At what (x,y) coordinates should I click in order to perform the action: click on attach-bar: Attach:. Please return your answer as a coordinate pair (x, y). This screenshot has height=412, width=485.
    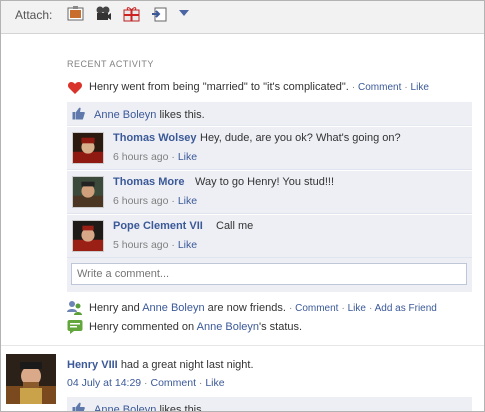
    Looking at the image, I should click on (242, 17).